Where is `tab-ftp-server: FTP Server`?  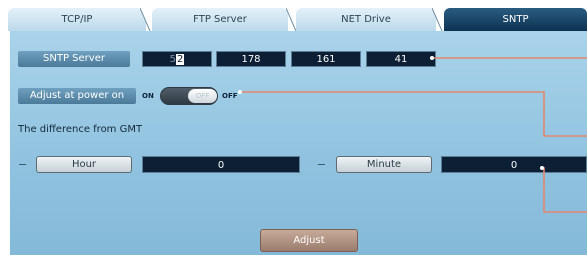 tab-ftp-server: FTP Server is located at coordinates (220, 19).